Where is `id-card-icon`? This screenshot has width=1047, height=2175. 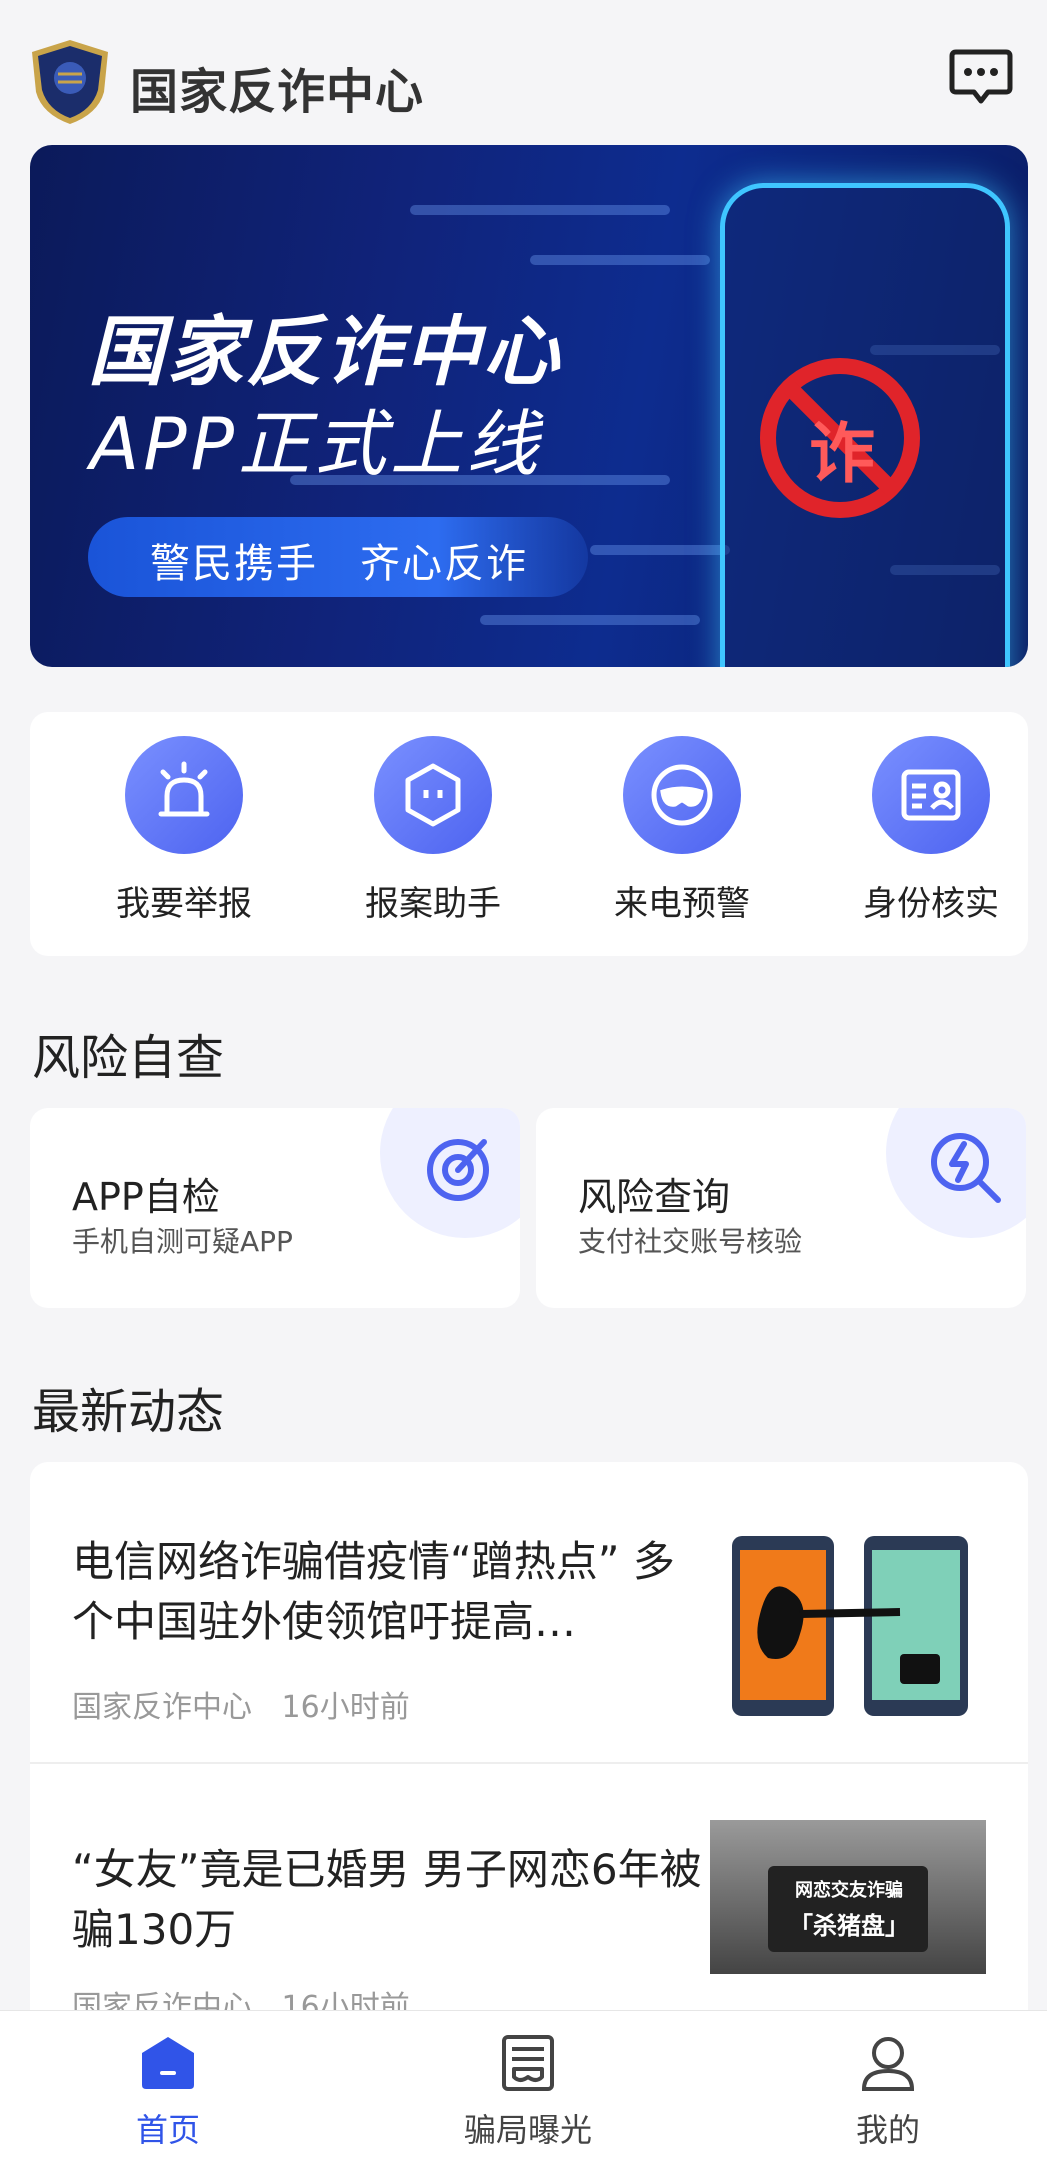
id-card-icon is located at coordinates (931, 795).